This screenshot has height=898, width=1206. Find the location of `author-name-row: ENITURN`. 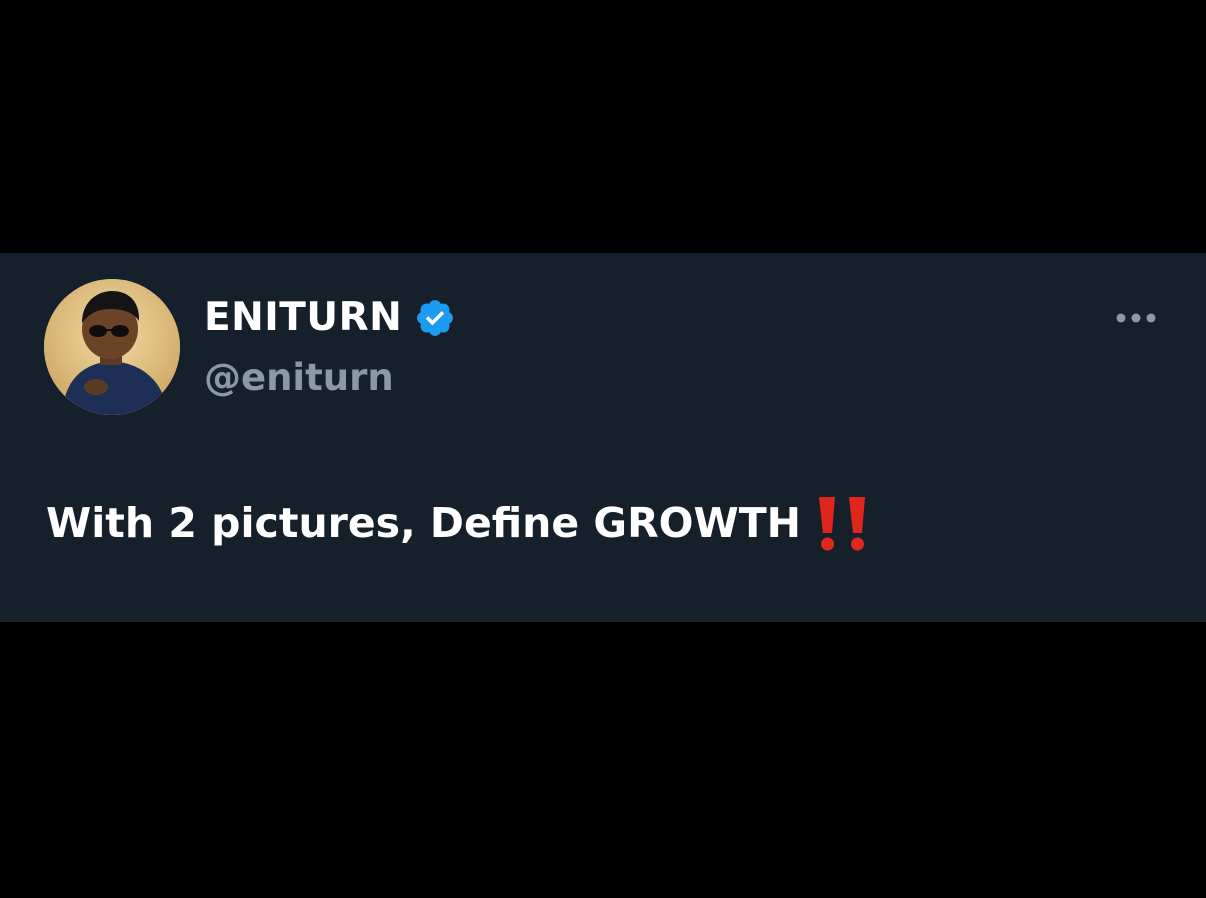

author-name-row: ENITURN is located at coordinates (330, 318).